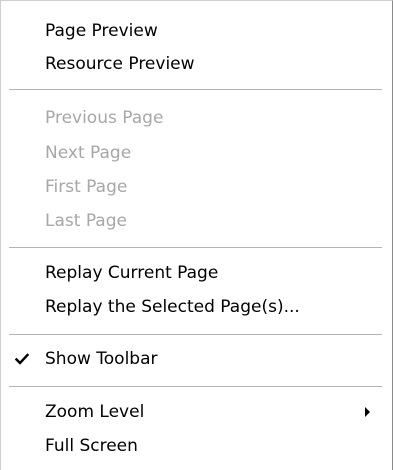 The width and height of the screenshot is (393, 470). Describe the element at coordinates (120, 64) in the screenshot. I see `menu-item-label: Resource Preview` at that location.